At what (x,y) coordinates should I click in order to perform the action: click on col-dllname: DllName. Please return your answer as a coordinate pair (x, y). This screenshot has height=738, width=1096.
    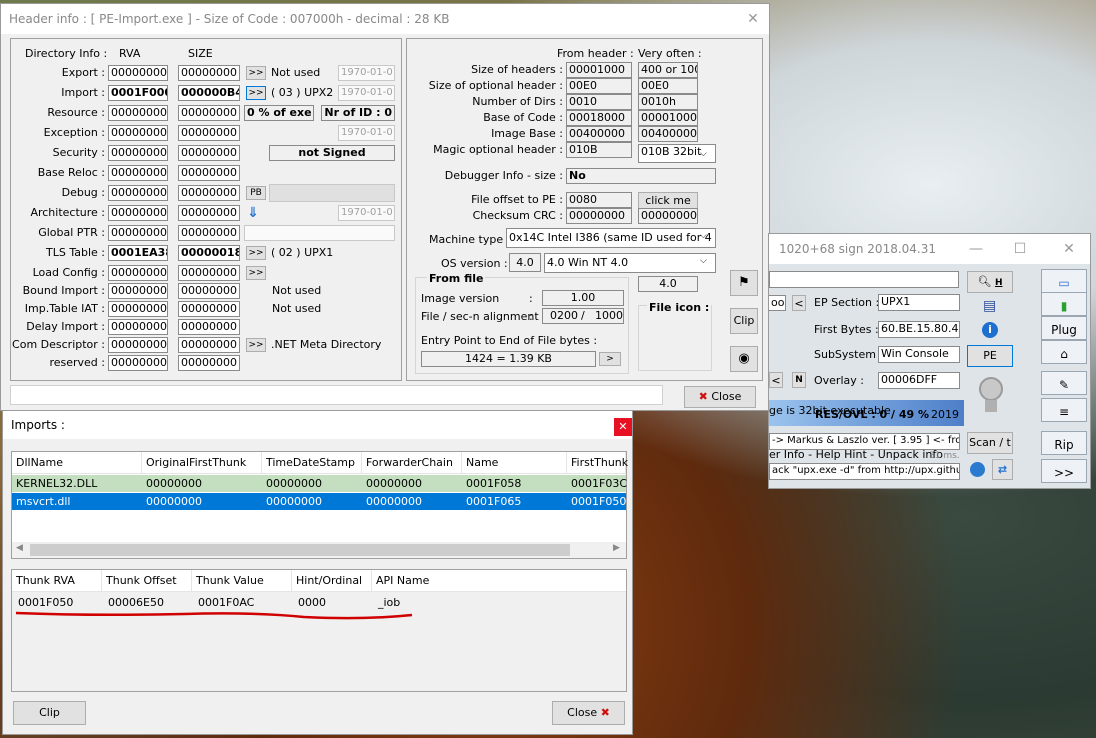
    Looking at the image, I should click on (77, 463).